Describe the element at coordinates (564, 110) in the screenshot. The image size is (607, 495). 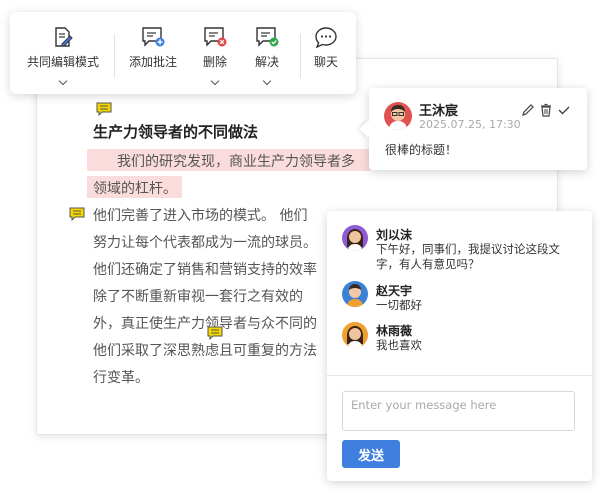
I see `checkmark-icon` at that location.